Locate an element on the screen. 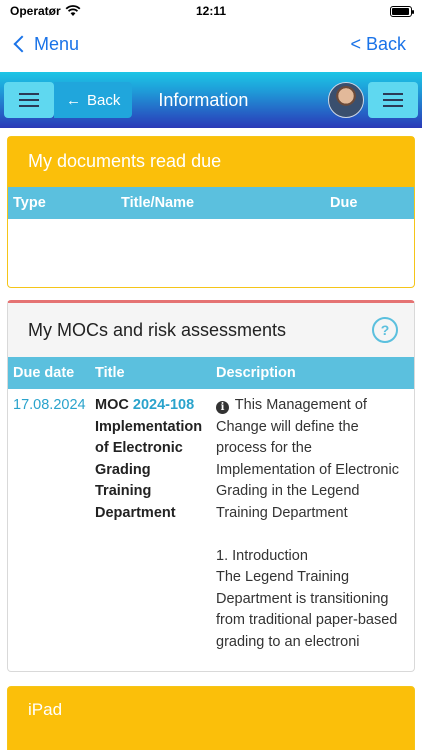 The height and width of the screenshot is (750, 422). moc-number-link: 2024-108 is located at coordinates (163, 405).